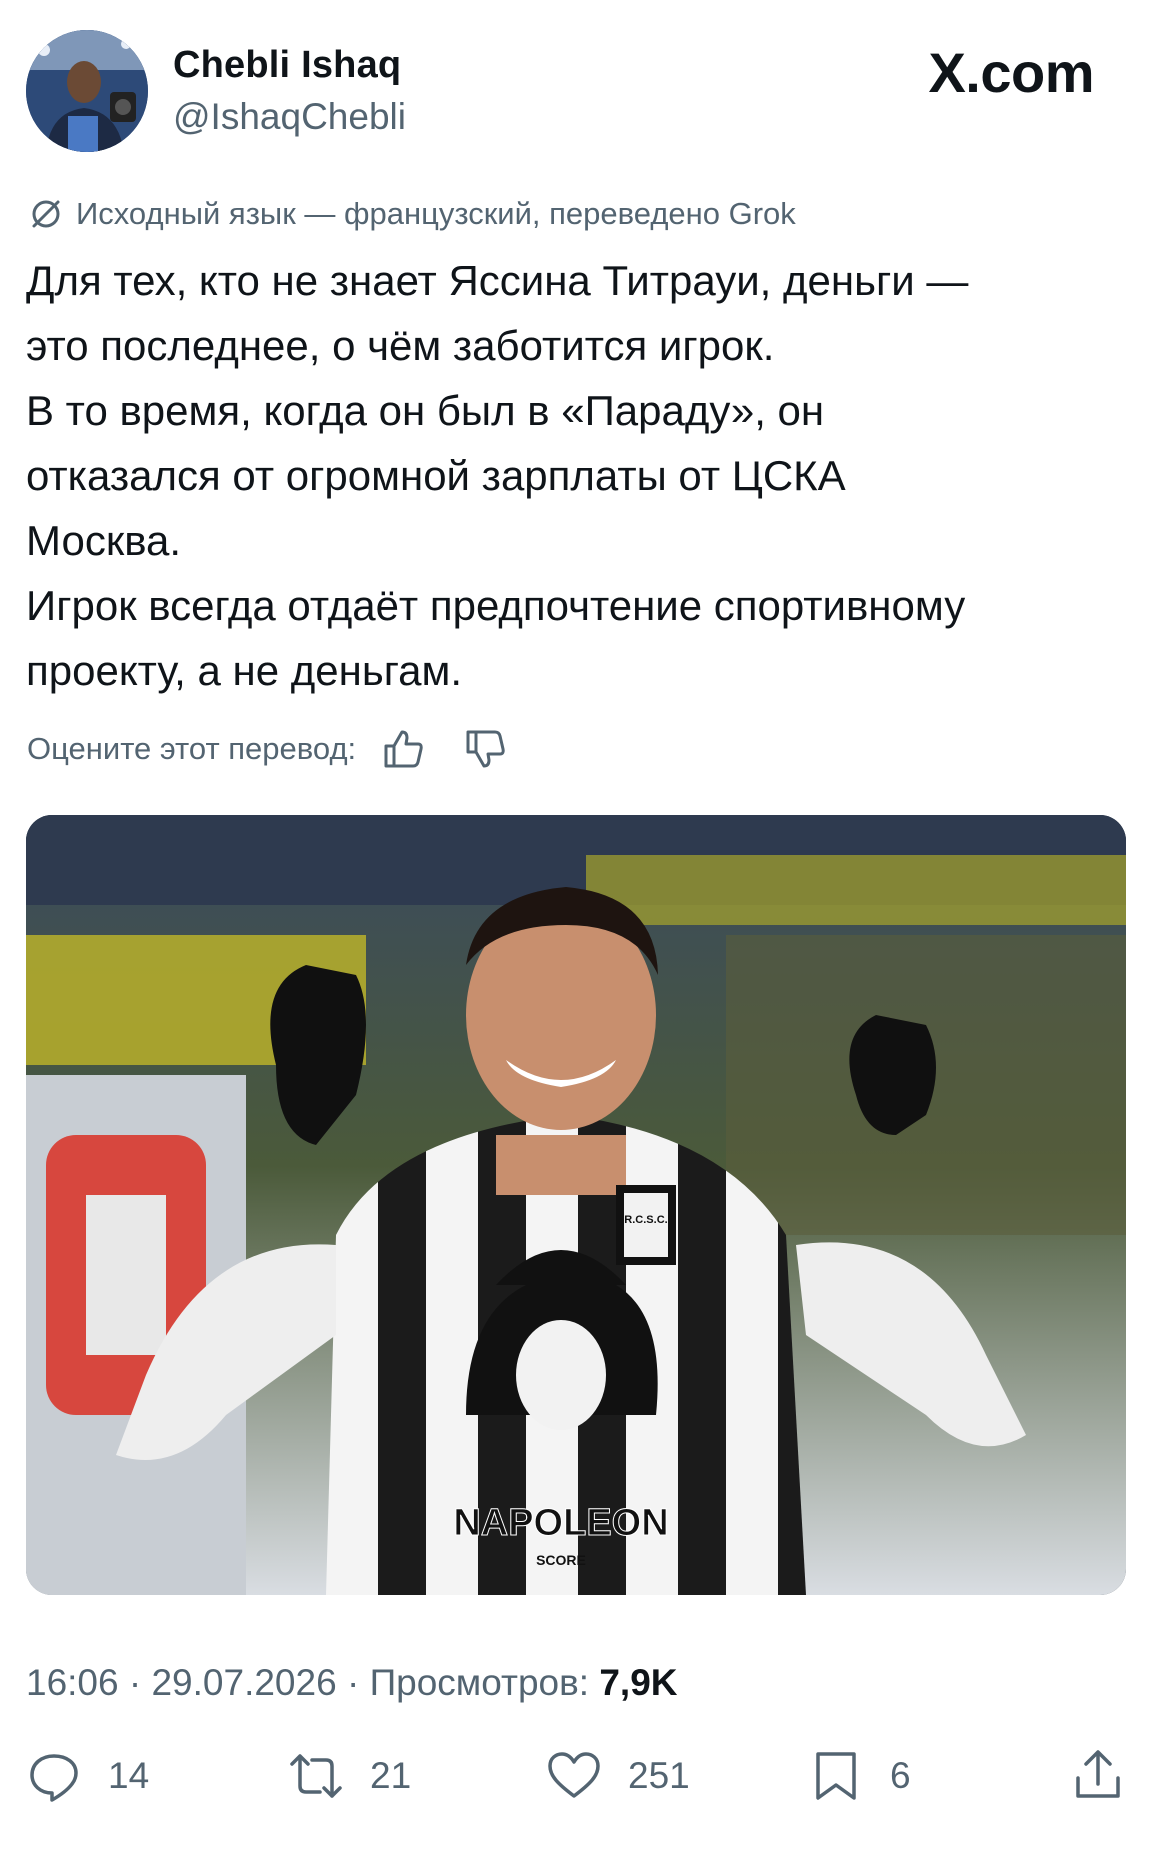 The width and height of the screenshot is (1159, 1852). I want to click on heart-icon, so click(574, 1775).